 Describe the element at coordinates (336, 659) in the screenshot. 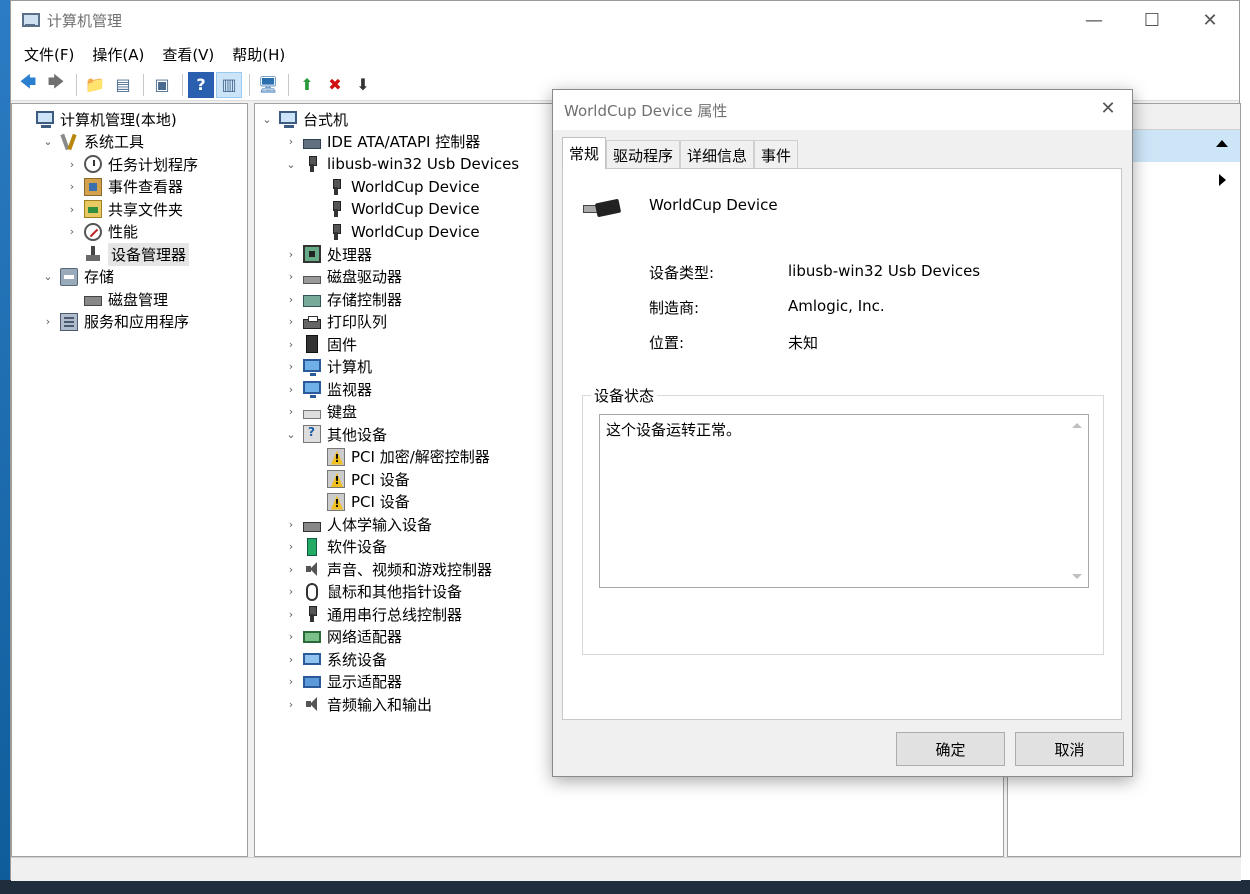

I see `device-tree-item: › 系统设备` at that location.